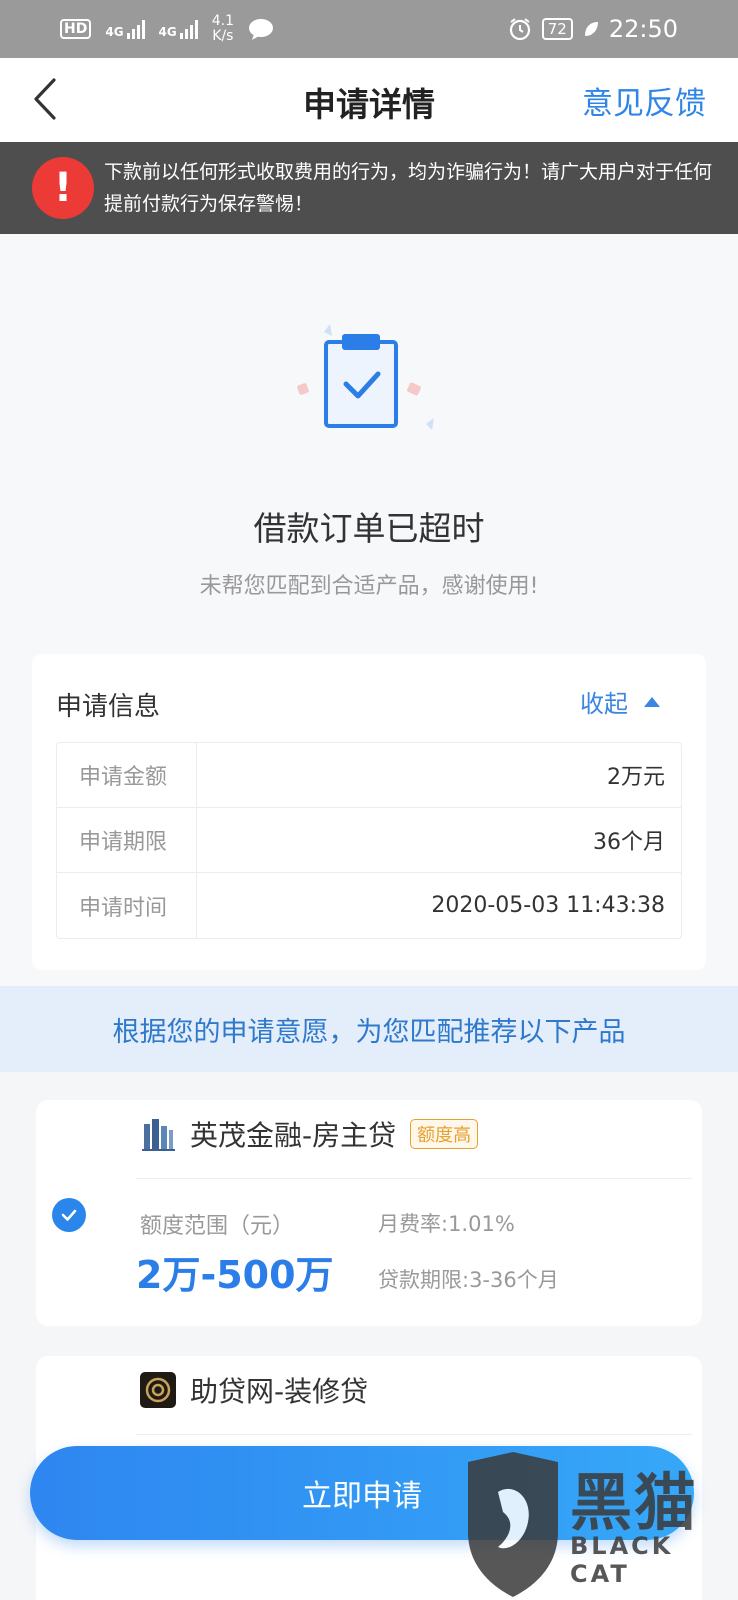  Describe the element at coordinates (217, 1226) in the screenshot. I see `range-label: 额度范围（元）` at that location.